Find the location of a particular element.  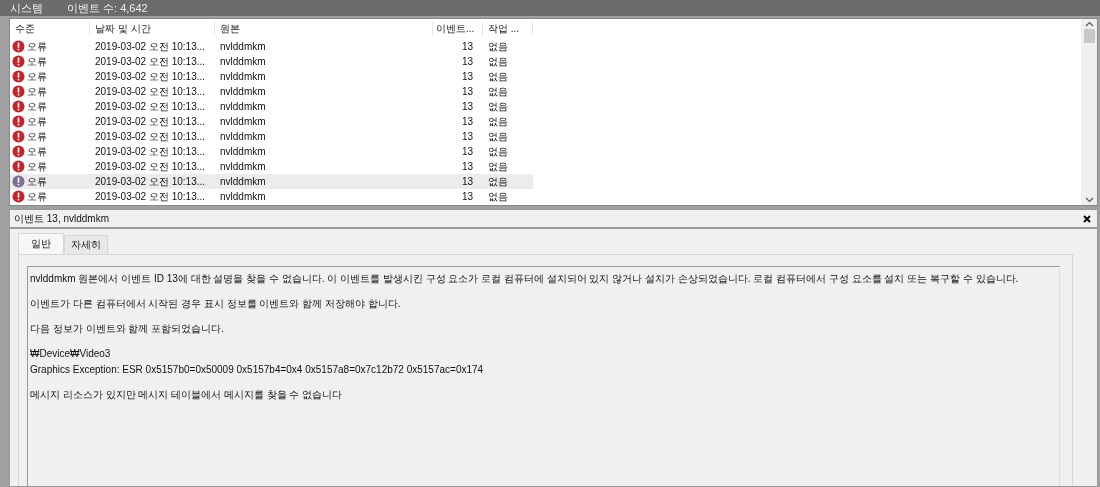

description-text: ₩Device₩Video3 is located at coordinates (71, 354).